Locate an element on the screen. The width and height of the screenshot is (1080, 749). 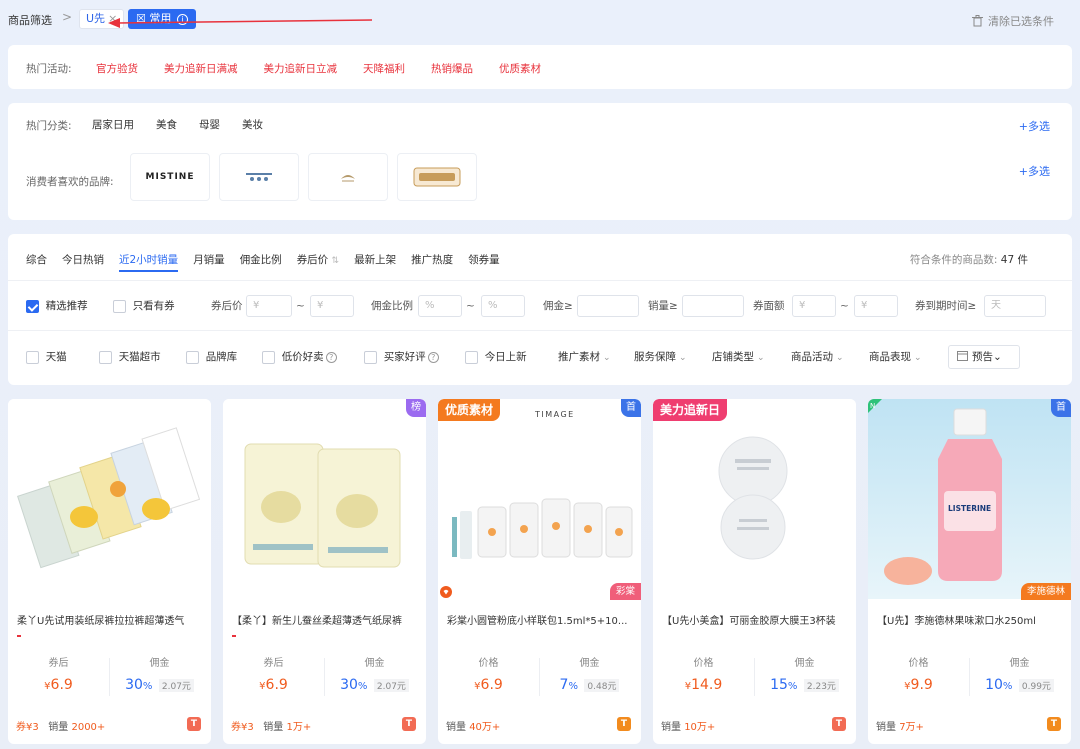
price-block: 价格 ¥9.9 佣金 10% 0.99元 is located at coordinates (969, 679).